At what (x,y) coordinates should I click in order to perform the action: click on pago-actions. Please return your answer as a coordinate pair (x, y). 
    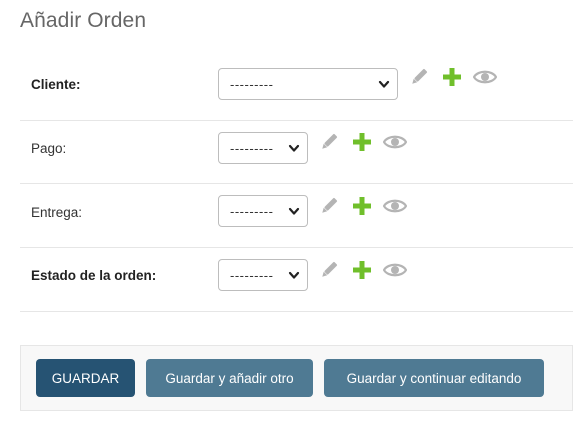
    Looking at the image, I should click on (363, 142).